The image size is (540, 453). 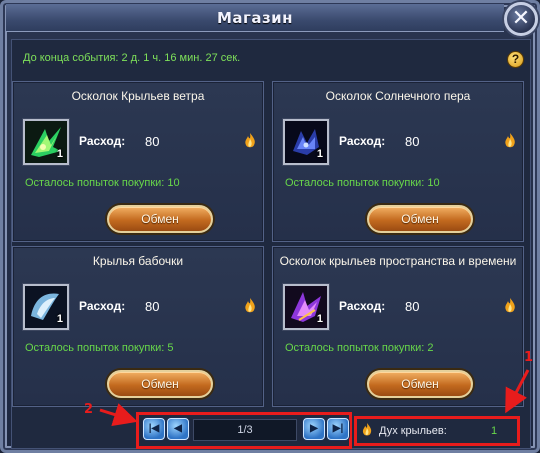 I want to click on prev-page-icon: ◀, so click(x=178, y=428).